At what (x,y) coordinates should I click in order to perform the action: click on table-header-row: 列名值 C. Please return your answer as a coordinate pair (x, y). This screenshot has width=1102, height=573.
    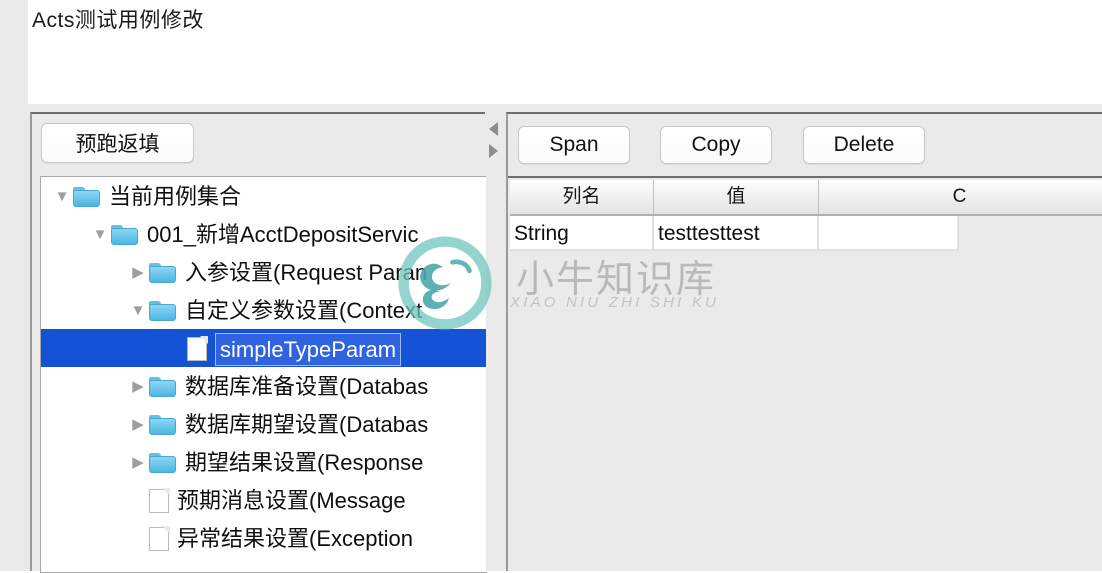
    Looking at the image, I should click on (806, 198).